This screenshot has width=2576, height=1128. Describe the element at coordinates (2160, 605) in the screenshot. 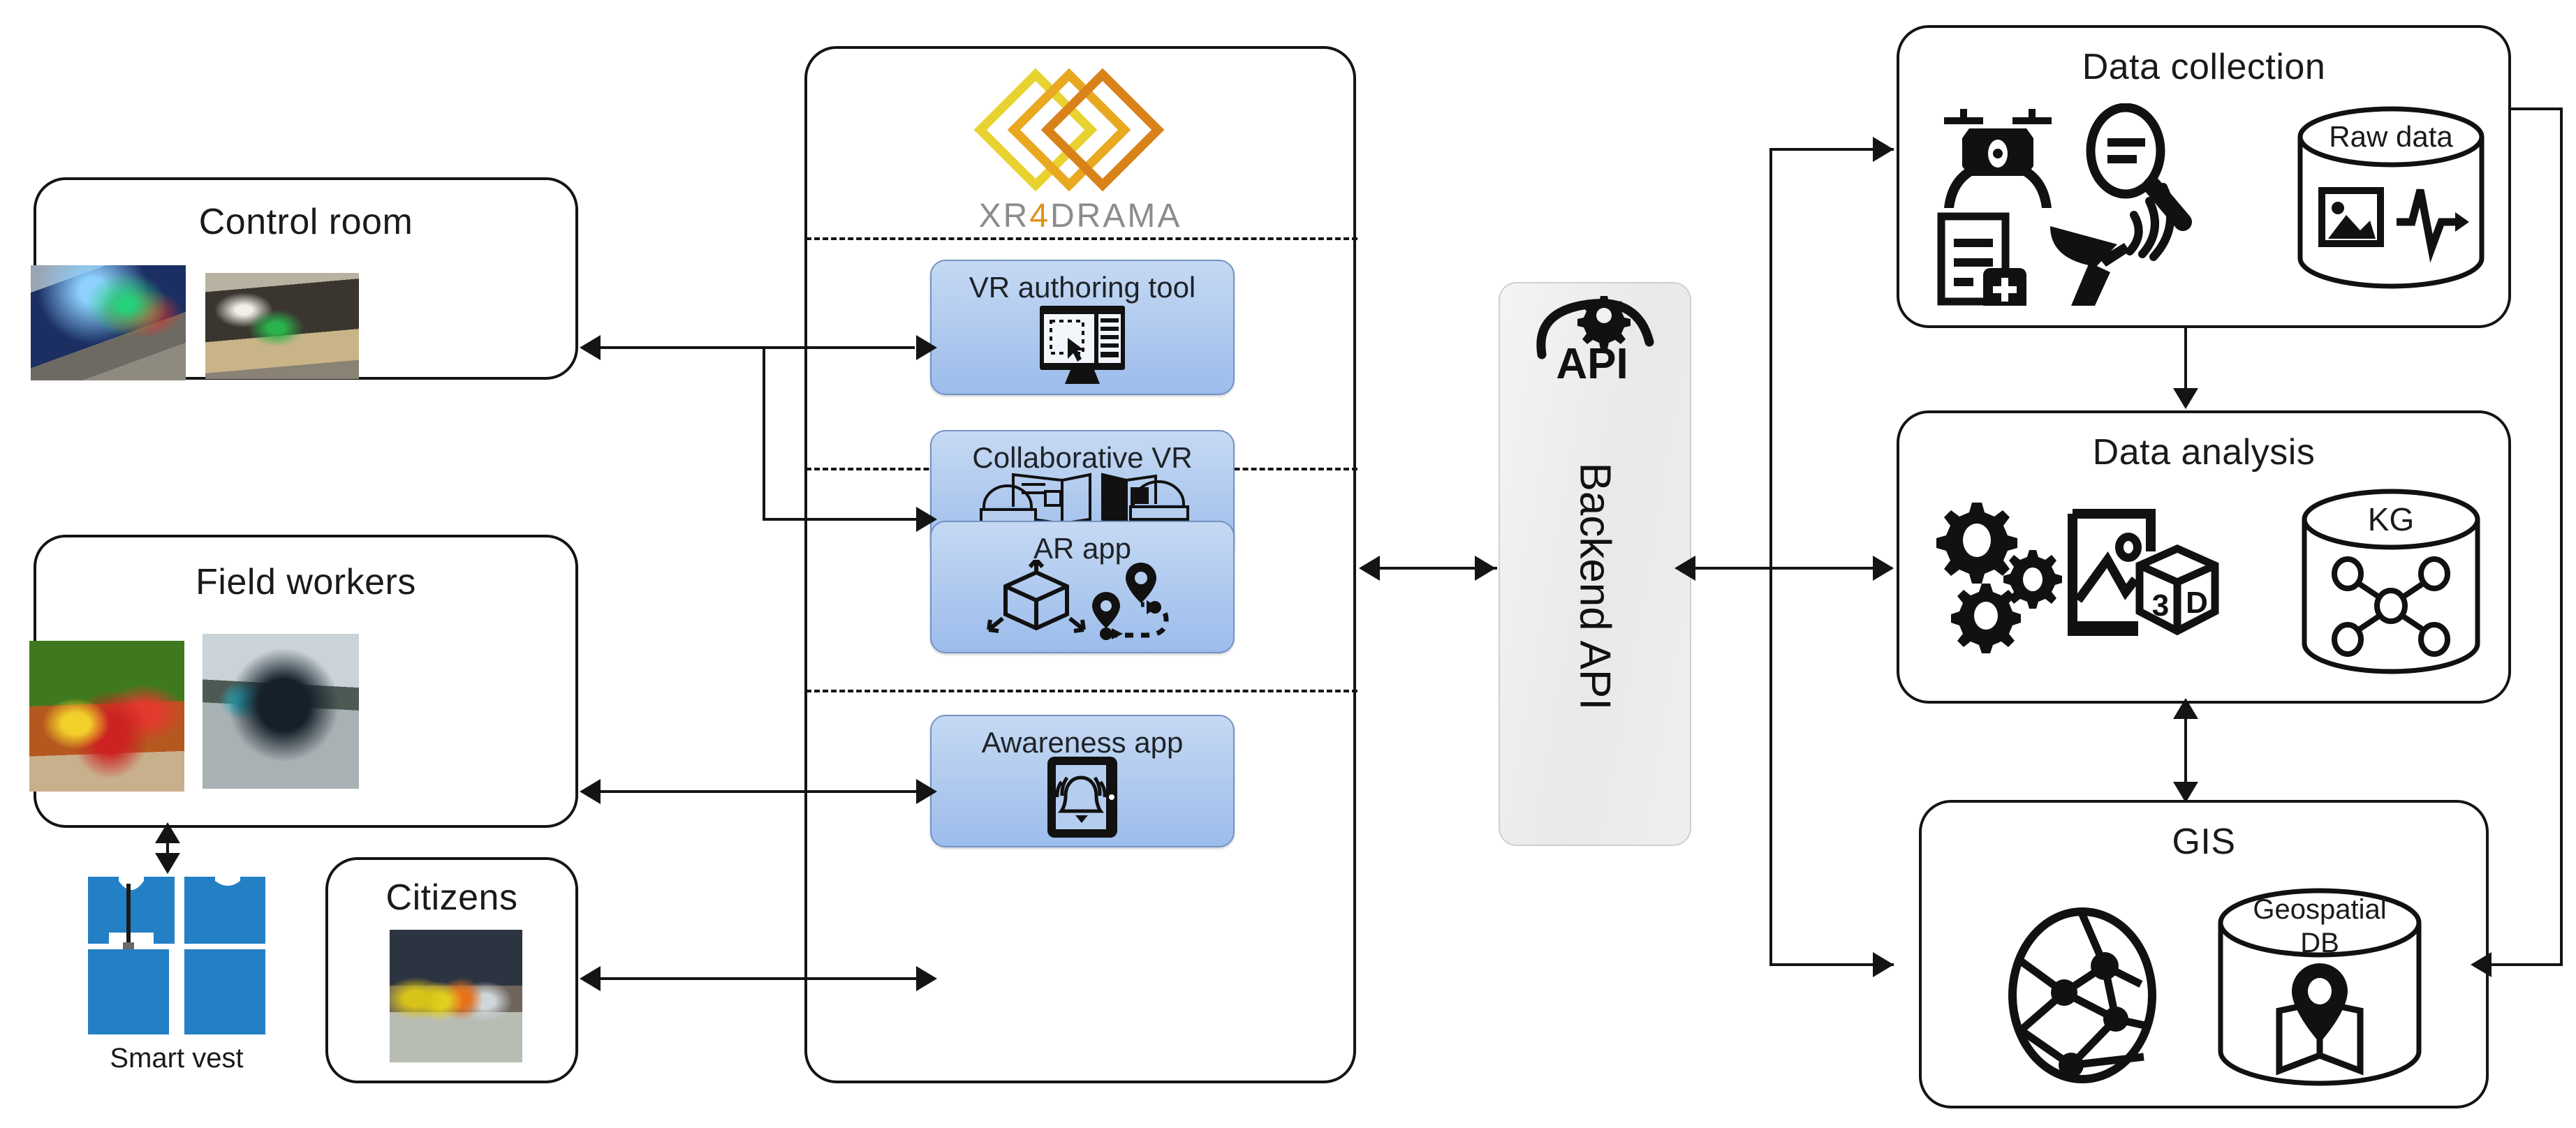

I see `svg-text: 3` at that location.